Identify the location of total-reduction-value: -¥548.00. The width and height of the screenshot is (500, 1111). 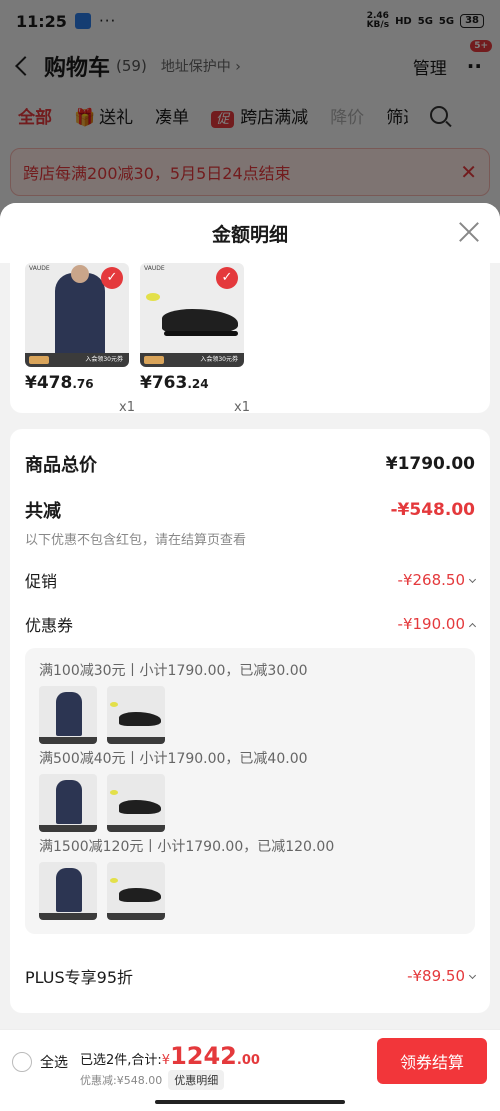
(433, 510).